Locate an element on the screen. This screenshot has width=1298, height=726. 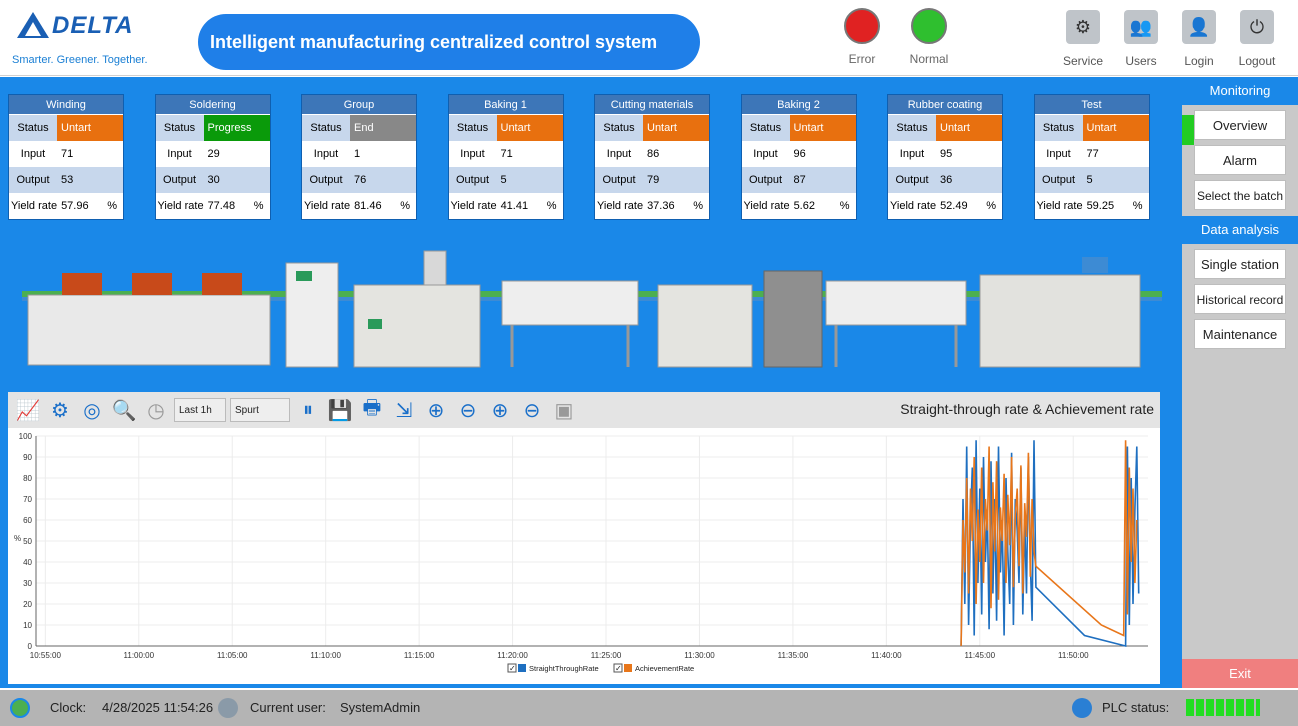
single-station-button: Single station is located at coordinates (1240, 264).